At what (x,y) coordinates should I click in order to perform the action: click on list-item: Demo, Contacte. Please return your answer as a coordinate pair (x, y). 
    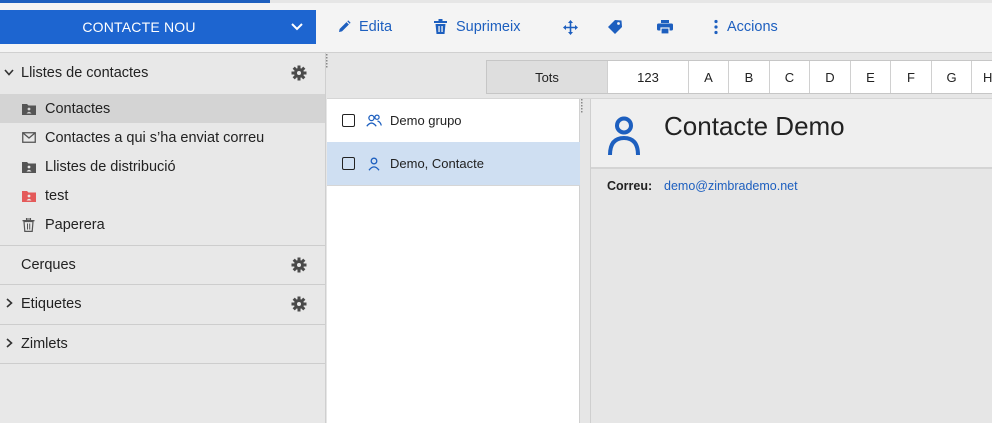
    Looking at the image, I should click on (453, 163).